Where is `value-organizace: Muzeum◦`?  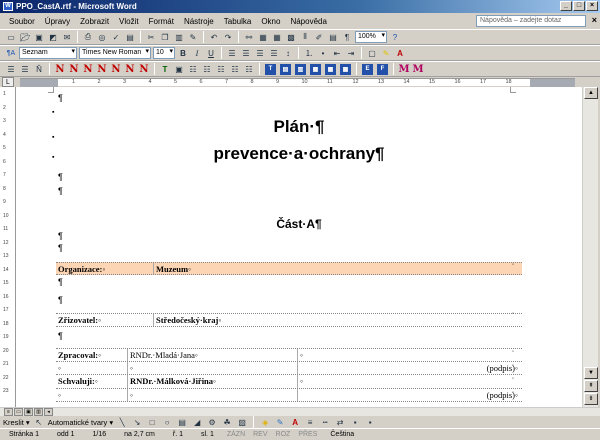
value-organizace: Muzeum◦ is located at coordinates (338, 268).